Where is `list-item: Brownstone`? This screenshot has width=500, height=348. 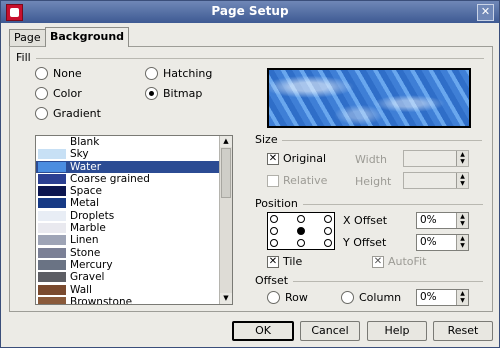
list-item: Brownstone is located at coordinates (134, 300).